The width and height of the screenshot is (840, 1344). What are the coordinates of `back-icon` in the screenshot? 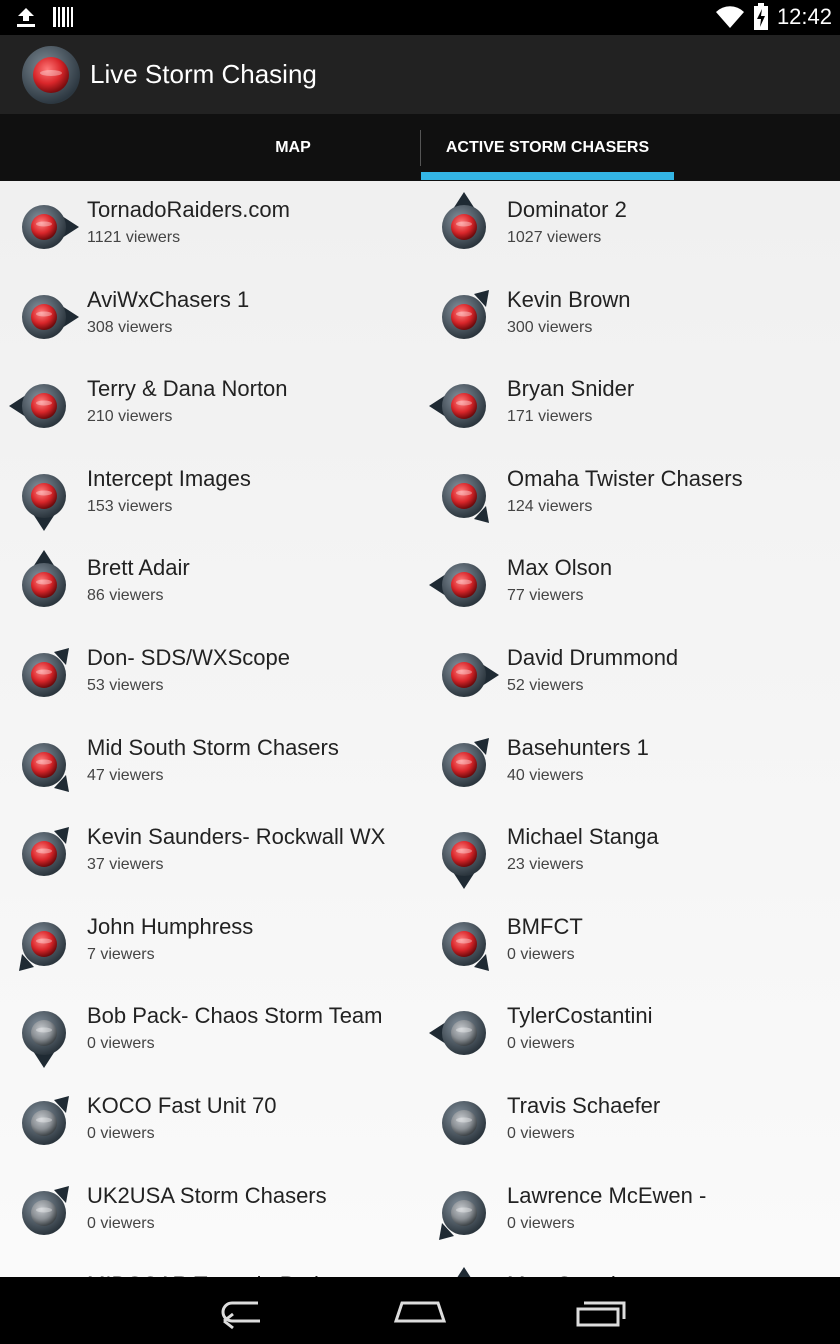 It's located at (240, 1310).